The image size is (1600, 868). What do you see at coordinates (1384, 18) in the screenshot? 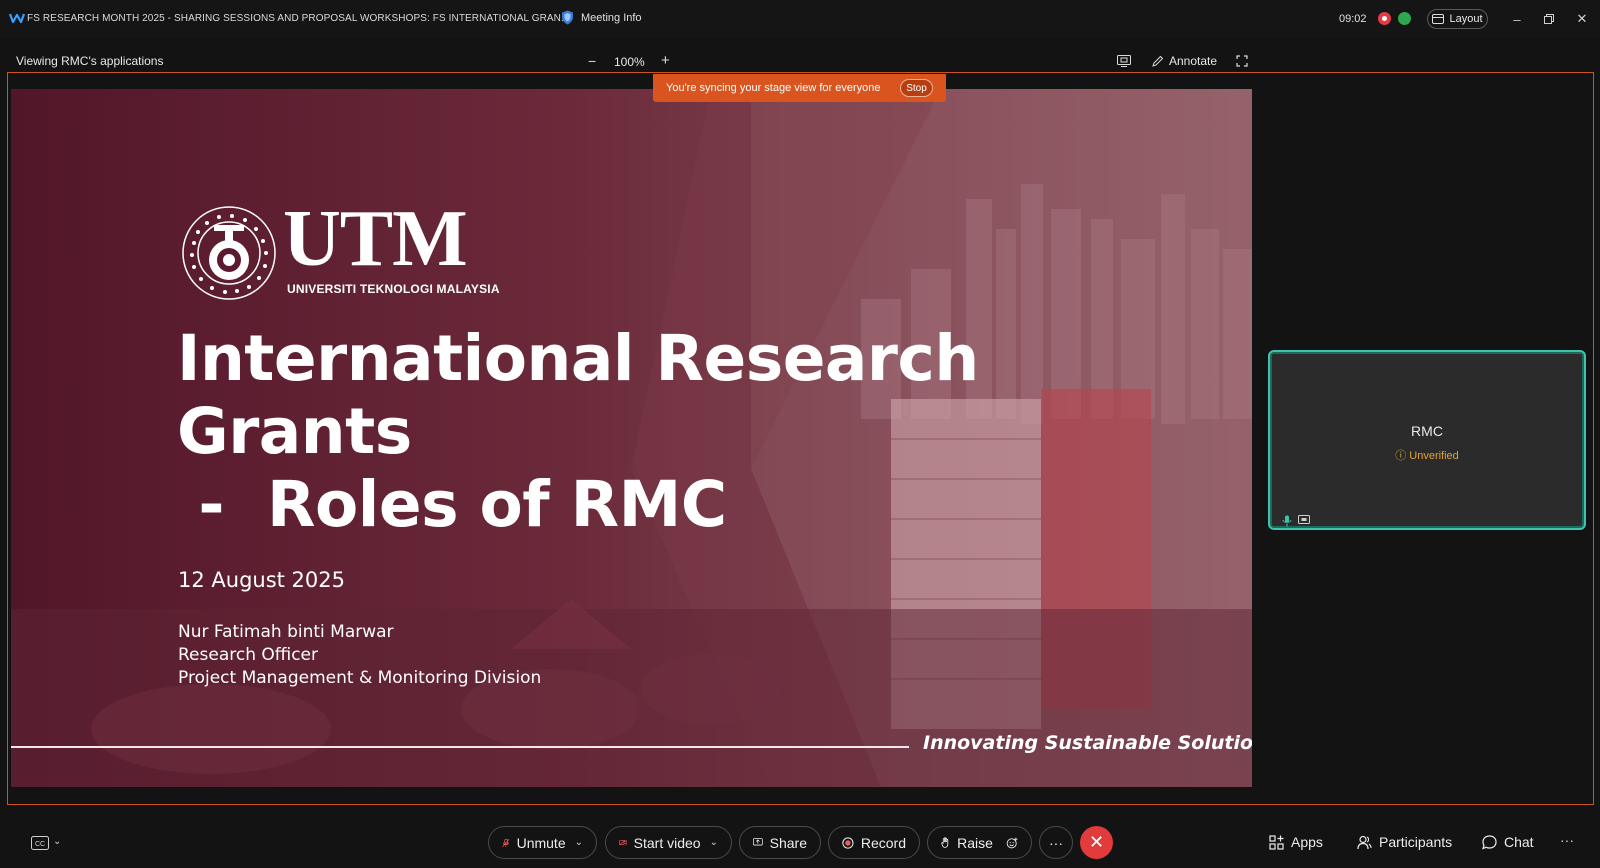
I see `recording-indicator-icon` at bounding box center [1384, 18].